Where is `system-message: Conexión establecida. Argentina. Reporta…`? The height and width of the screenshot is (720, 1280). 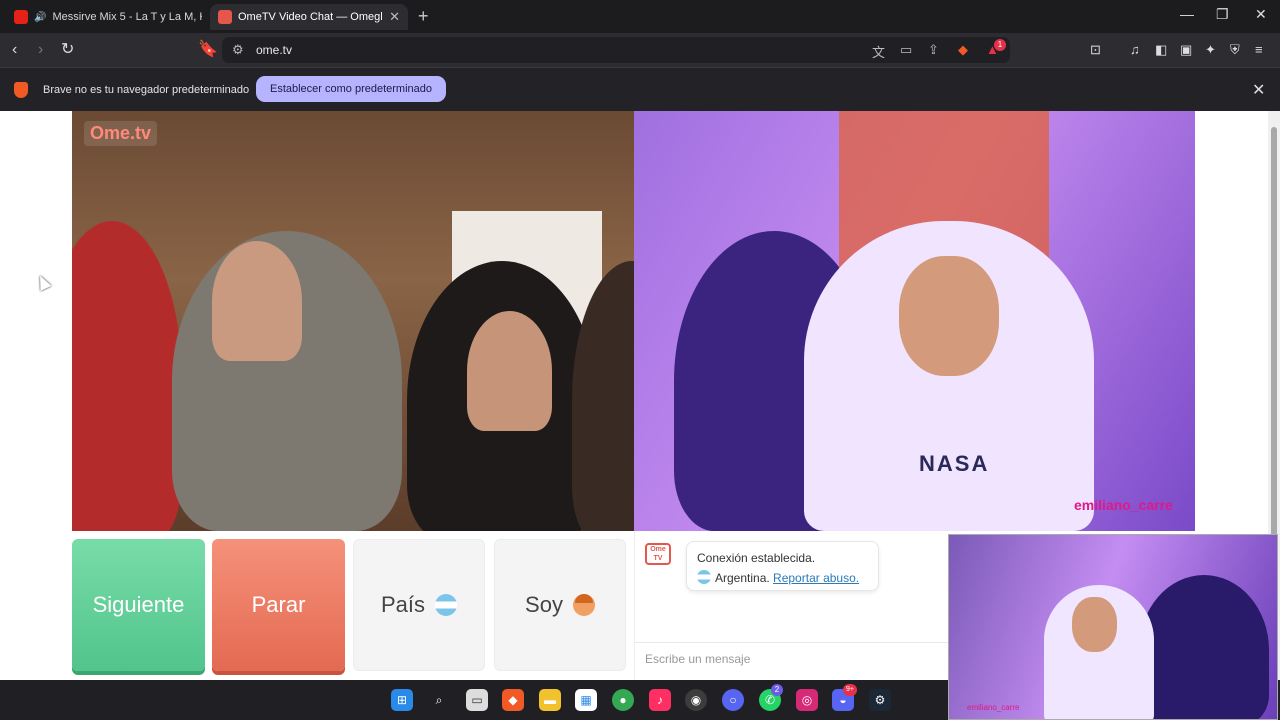
system-message: Conexión establecida. Argentina. Reporta… is located at coordinates (782, 566).